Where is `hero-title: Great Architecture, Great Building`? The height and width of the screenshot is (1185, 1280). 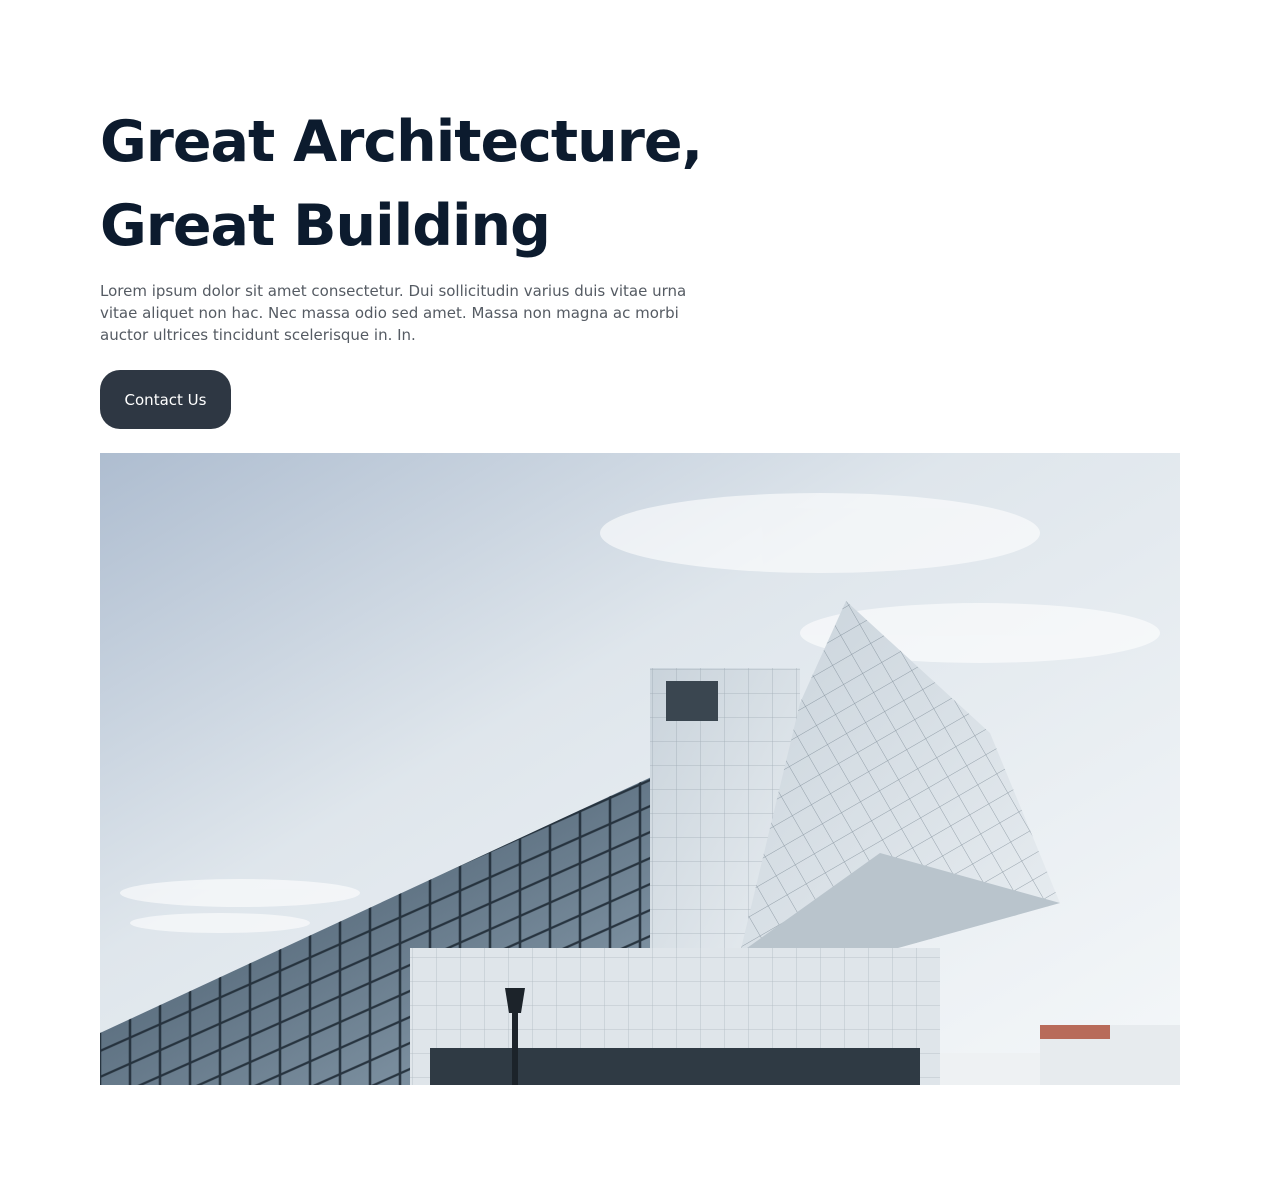 hero-title: Great Architecture, Great Building is located at coordinates (450, 184).